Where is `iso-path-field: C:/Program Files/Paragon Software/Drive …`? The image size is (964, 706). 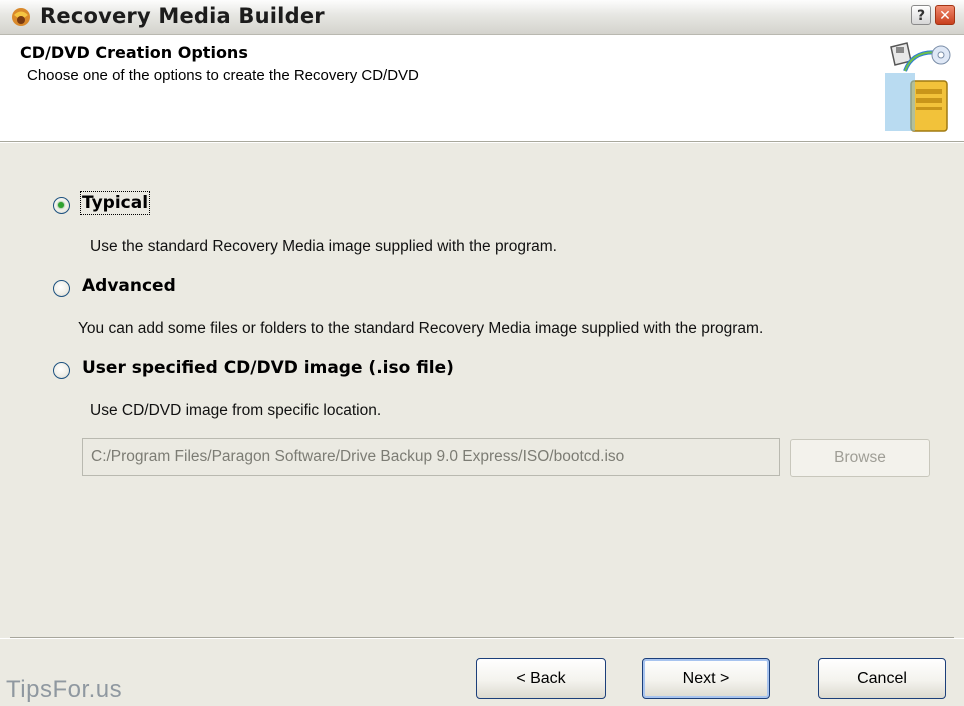 iso-path-field: C:/Program Files/Paragon Software/Drive … is located at coordinates (431, 457).